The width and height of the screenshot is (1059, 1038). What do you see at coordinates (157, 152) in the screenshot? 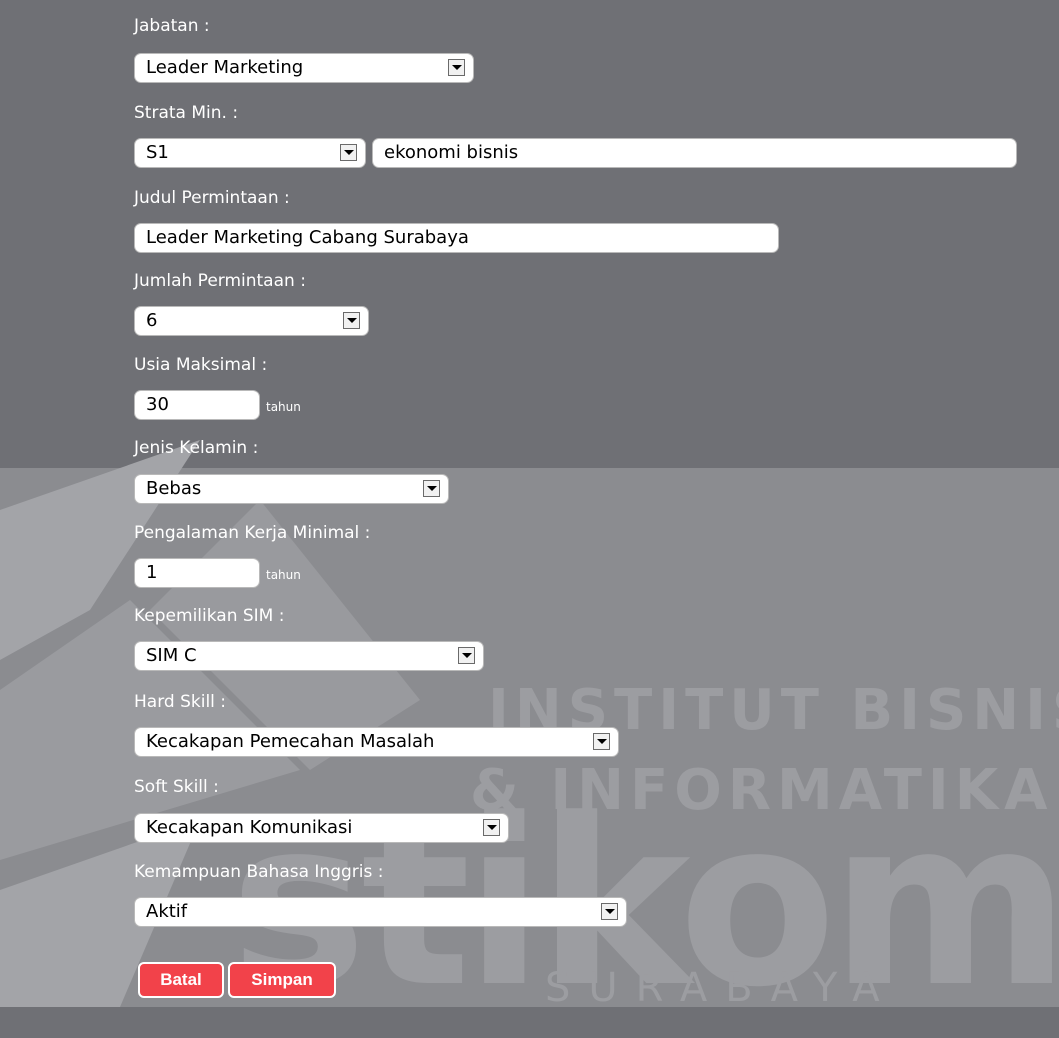
I see `strata-value: S1` at bounding box center [157, 152].